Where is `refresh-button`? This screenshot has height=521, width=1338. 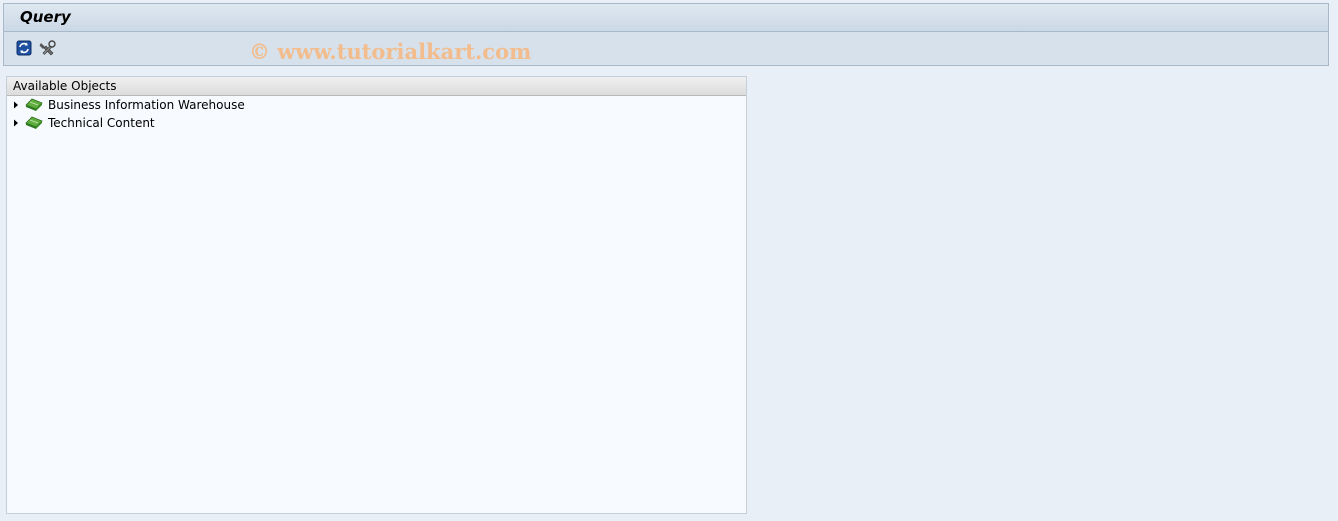
refresh-button is located at coordinates (24, 48).